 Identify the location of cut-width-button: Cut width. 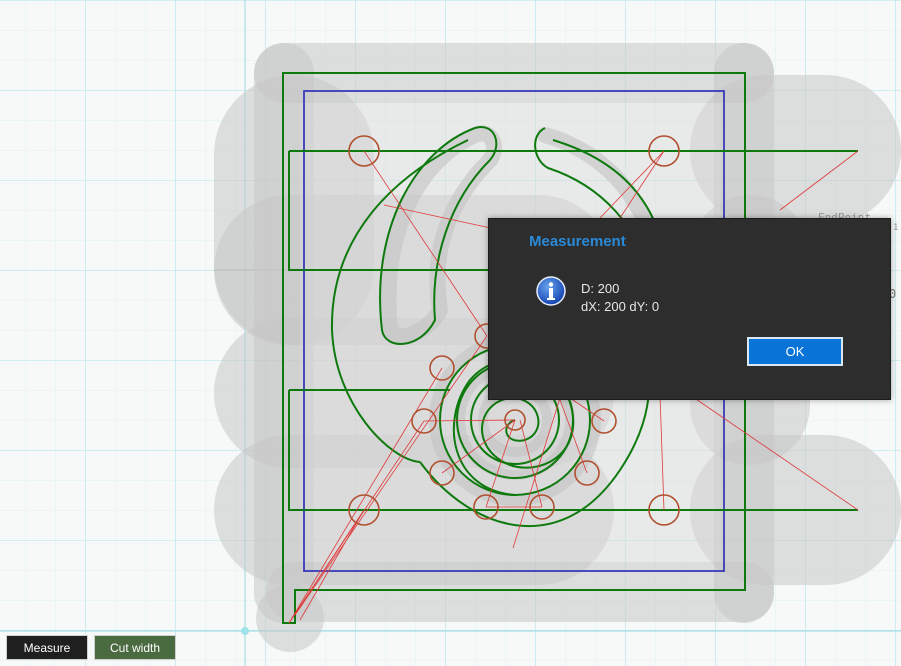
(135, 647).